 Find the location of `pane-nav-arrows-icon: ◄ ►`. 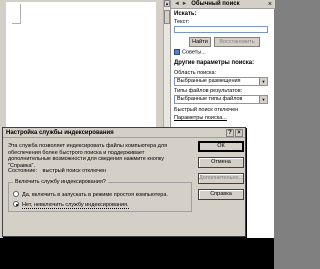

pane-nav-arrows-icon: ◄ ► is located at coordinates (181, 4).